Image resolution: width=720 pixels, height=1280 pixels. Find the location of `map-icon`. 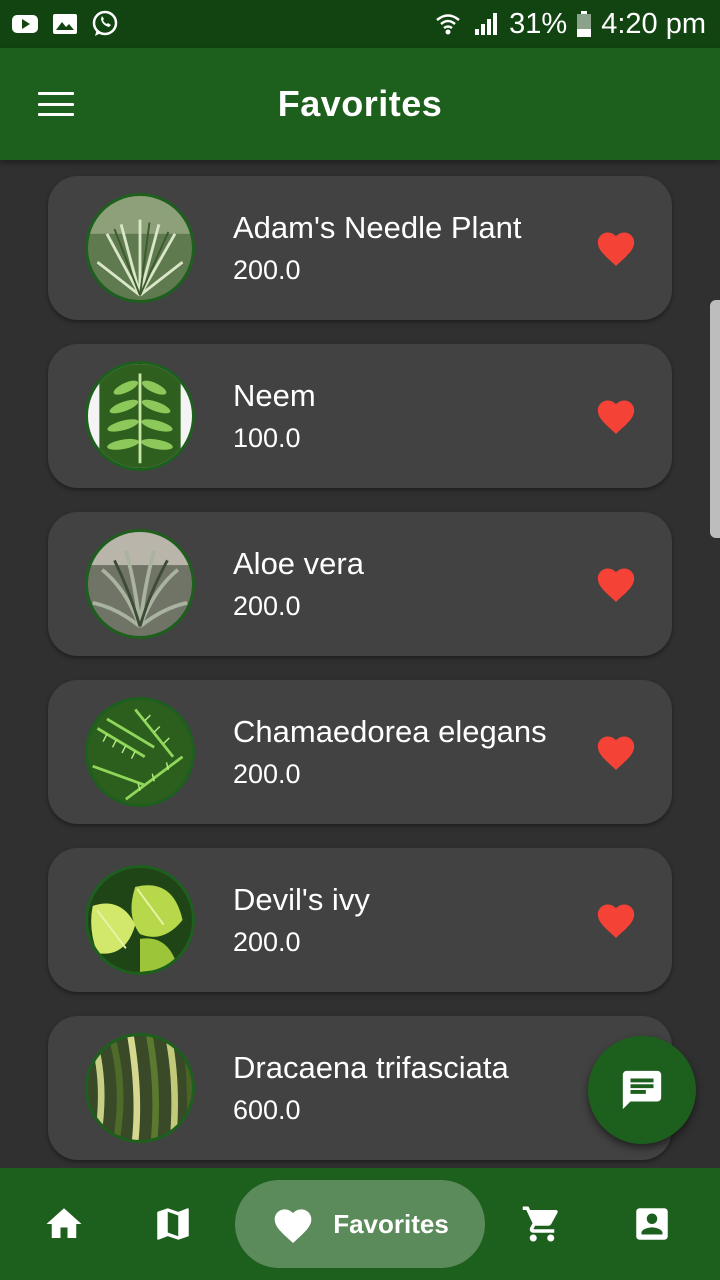

map-icon is located at coordinates (173, 1224).